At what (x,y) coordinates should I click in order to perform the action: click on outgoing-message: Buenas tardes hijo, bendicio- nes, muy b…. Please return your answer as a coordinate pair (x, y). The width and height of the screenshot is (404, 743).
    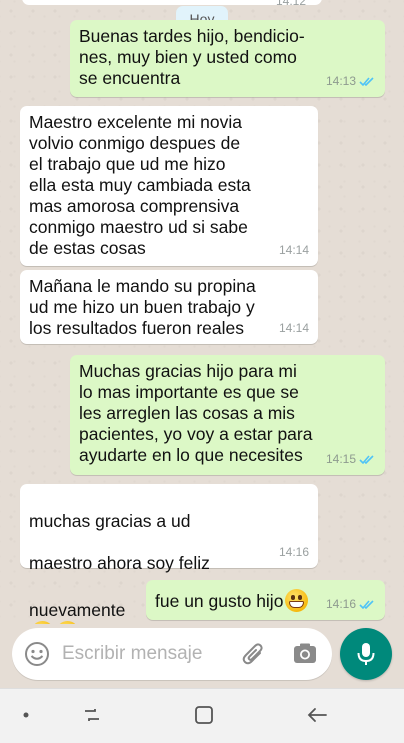
    Looking at the image, I should click on (227, 58).